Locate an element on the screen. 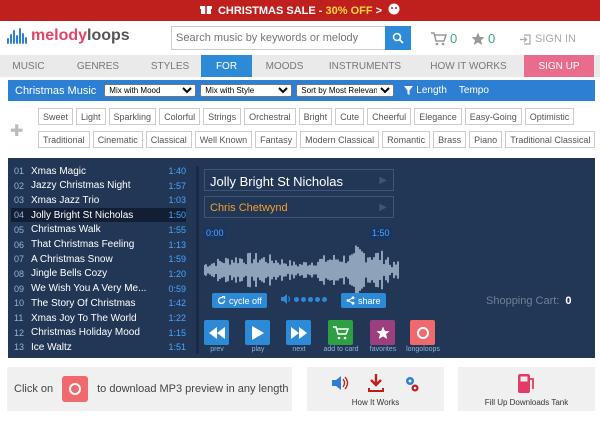 This screenshot has height=423, width=600. next-button is located at coordinates (298, 332).